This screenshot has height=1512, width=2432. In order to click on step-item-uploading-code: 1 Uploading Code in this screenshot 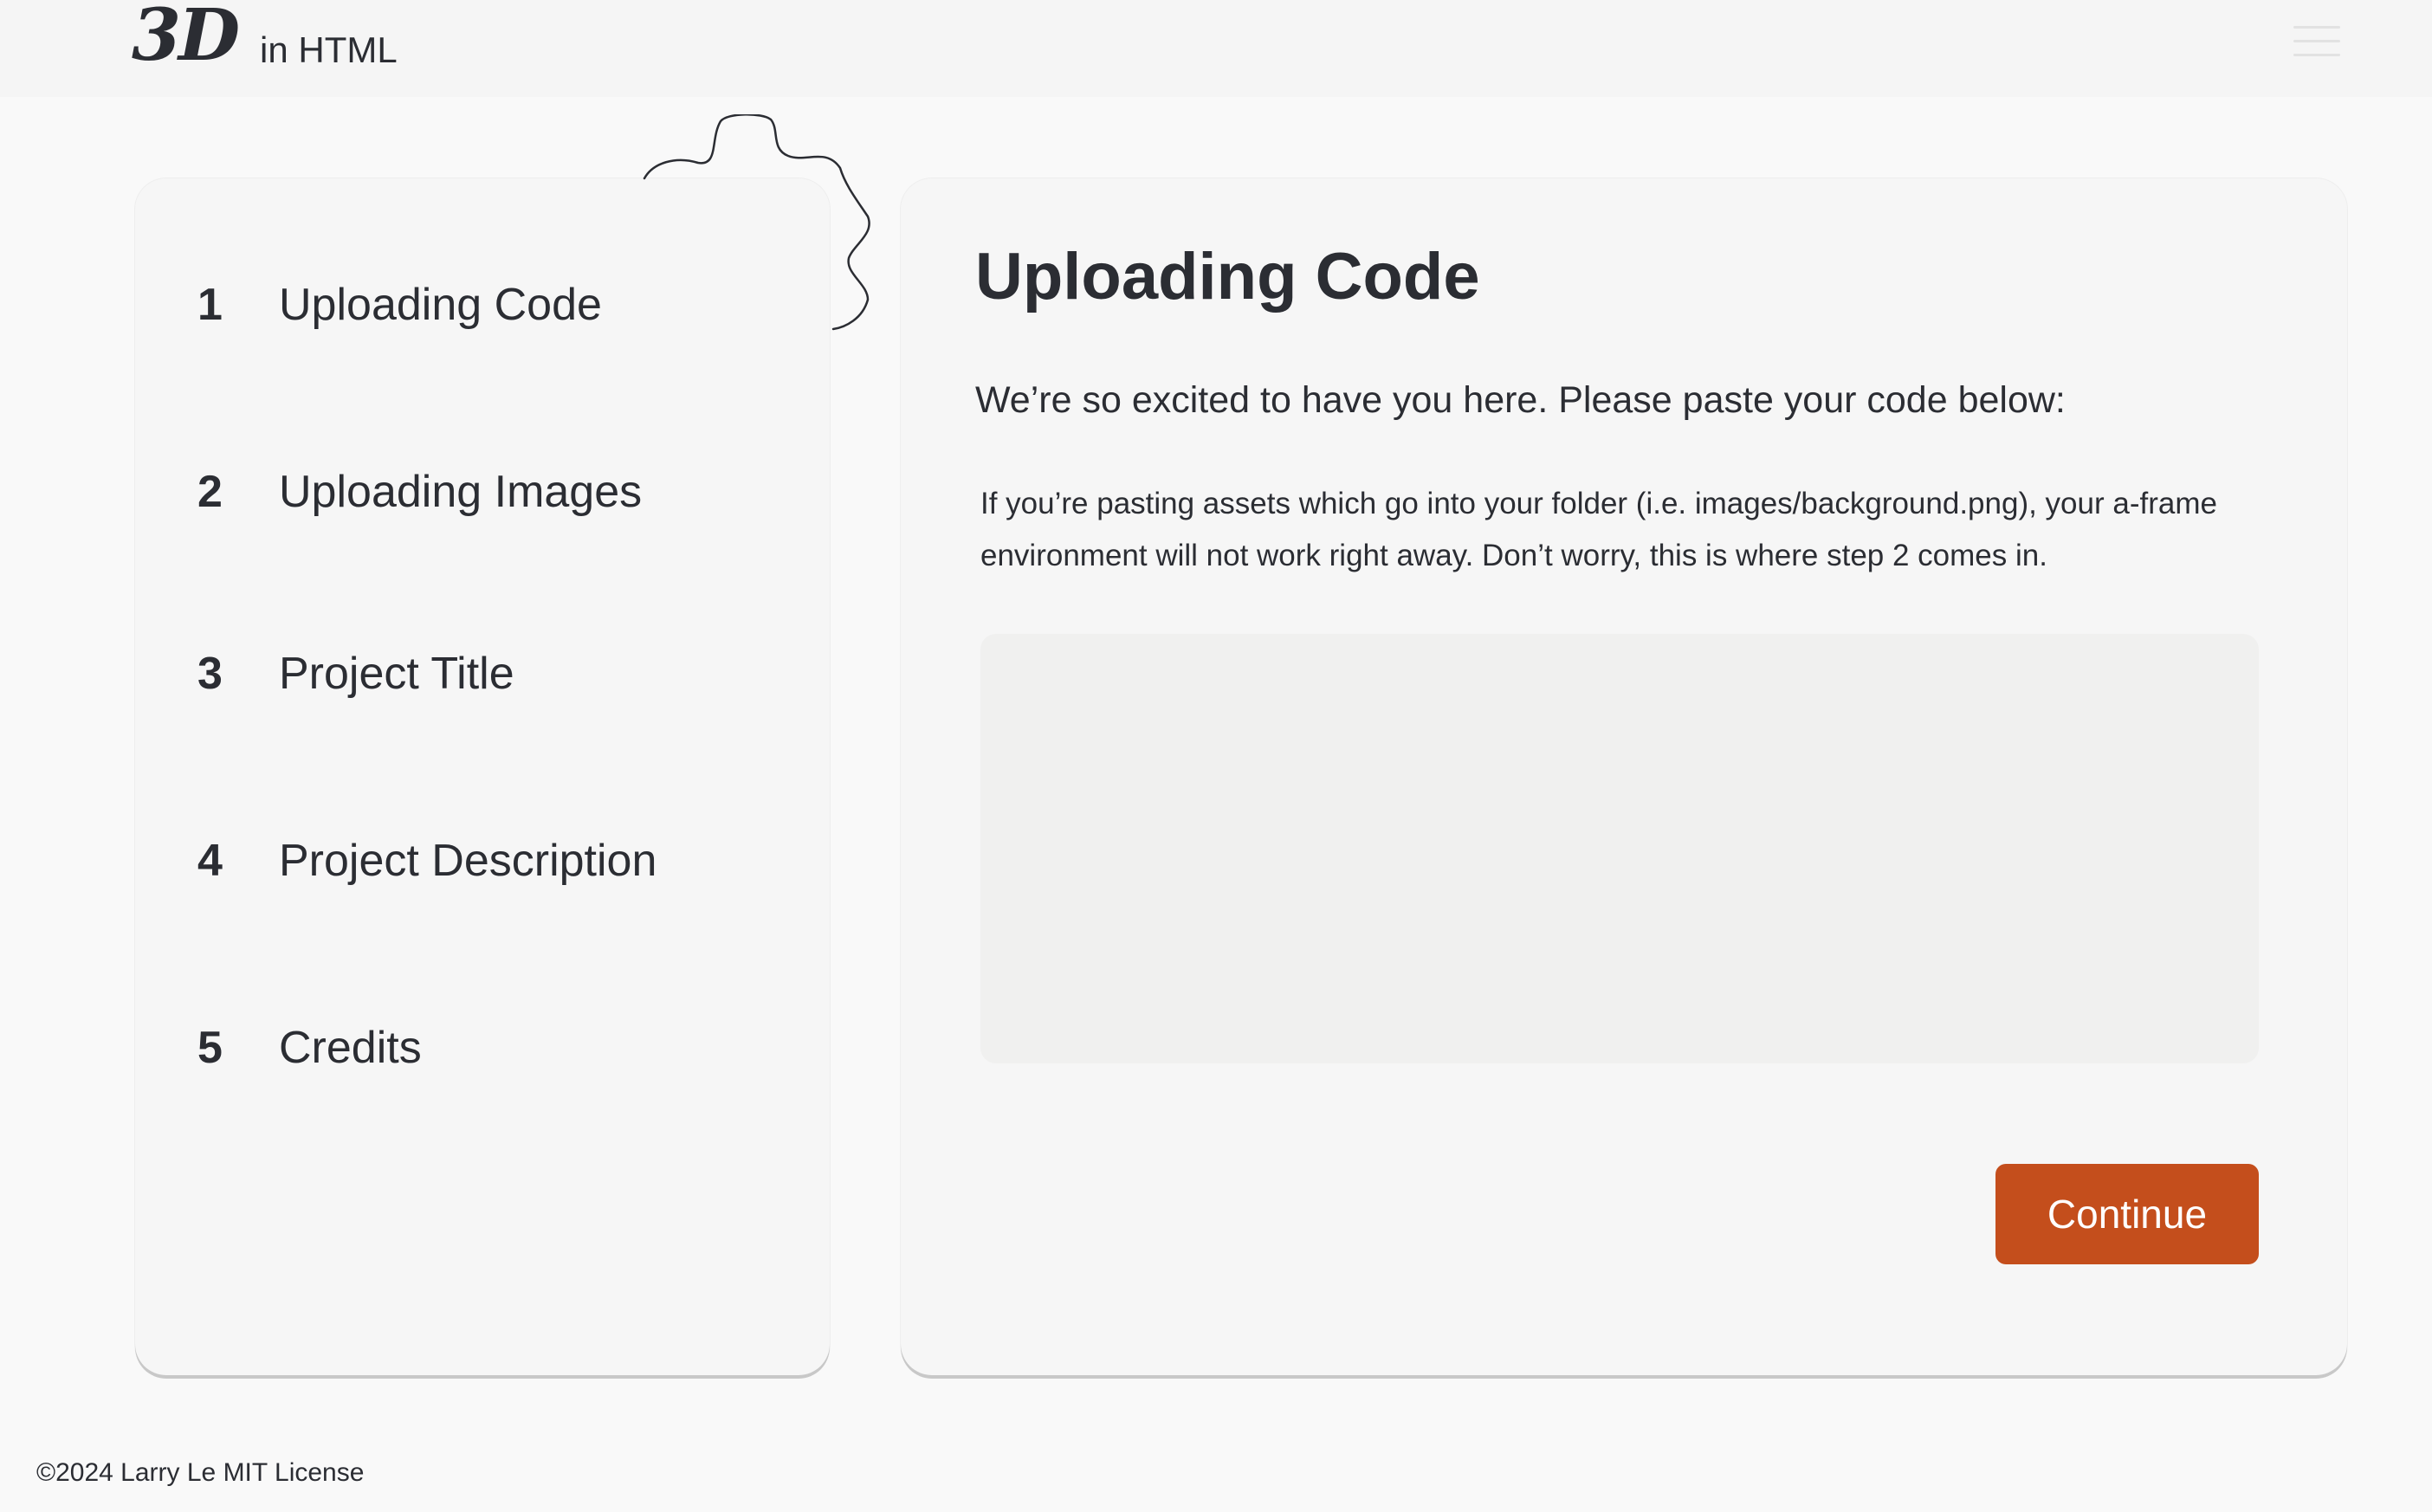, I will do `click(399, 304)`.